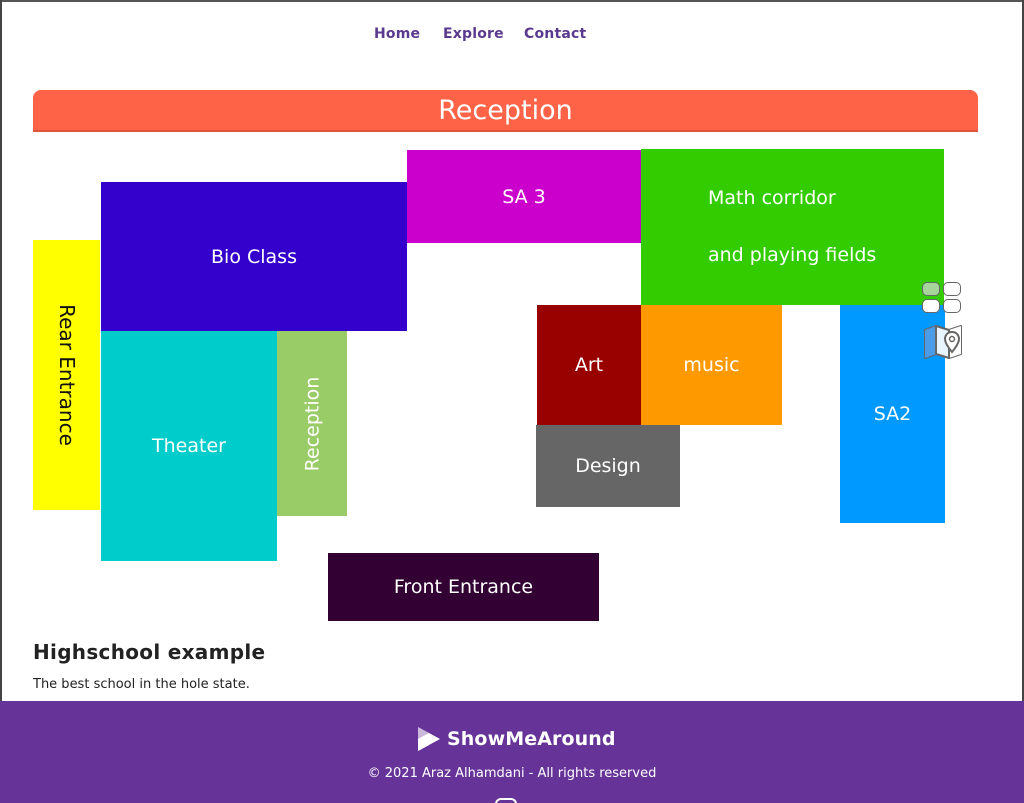  I want to click on top-nav: Home Explore Contact, so click(512, 36).